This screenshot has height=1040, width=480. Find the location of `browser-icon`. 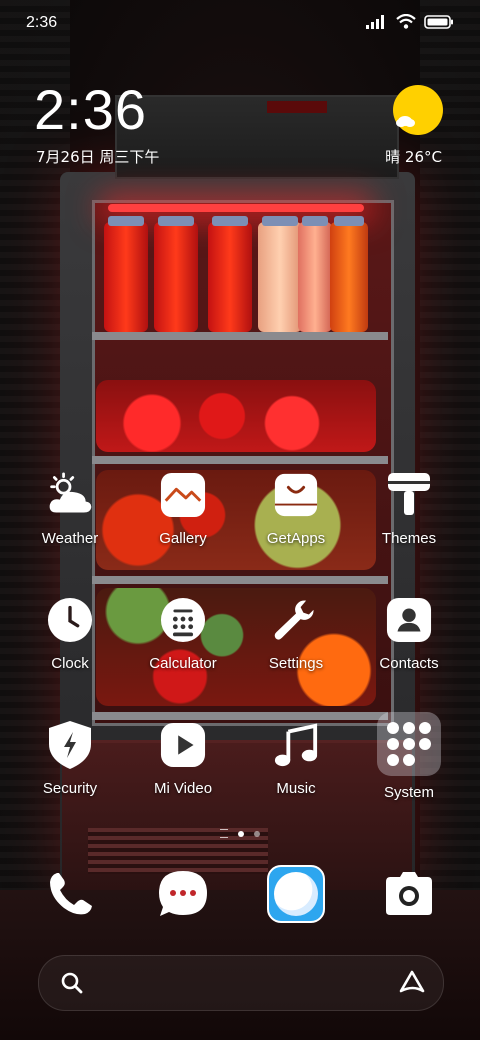

browser-icon is located at coordinates (296, 894).